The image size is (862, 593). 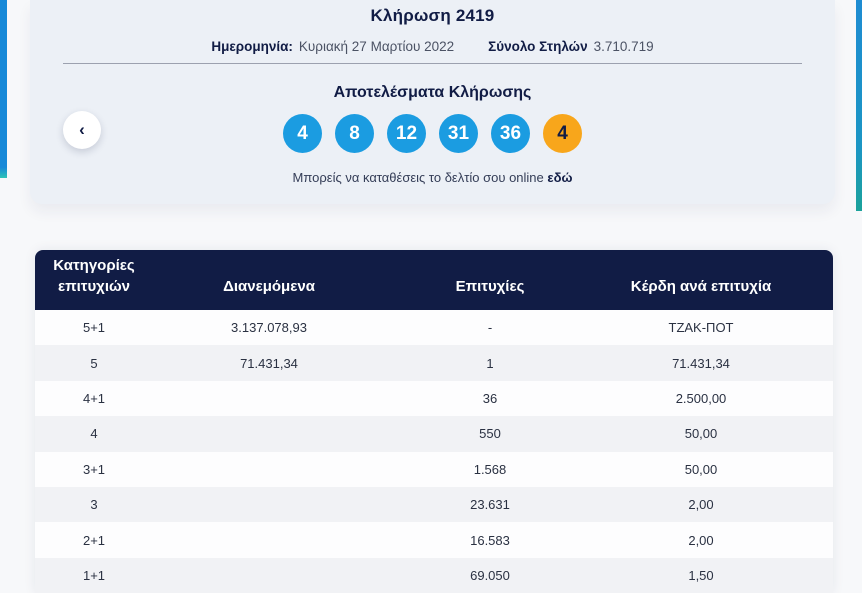 I want to click on table-cell-category: 4, so click(x=94, y=434).